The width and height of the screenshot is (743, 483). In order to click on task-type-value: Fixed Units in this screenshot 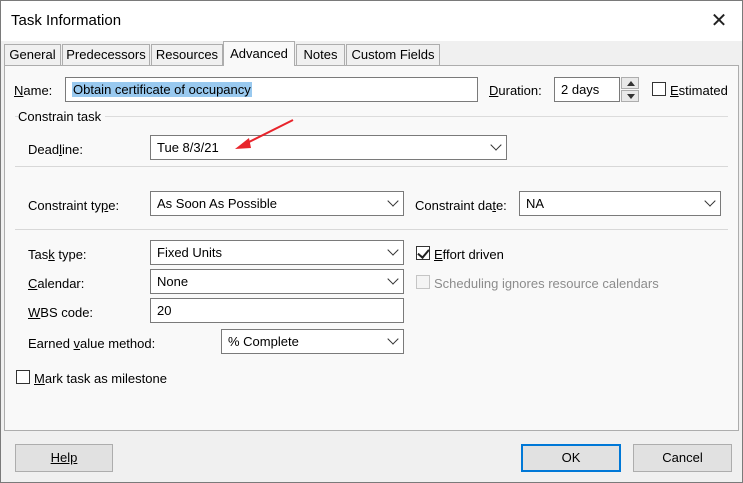, I will do `click(190, 252)`.